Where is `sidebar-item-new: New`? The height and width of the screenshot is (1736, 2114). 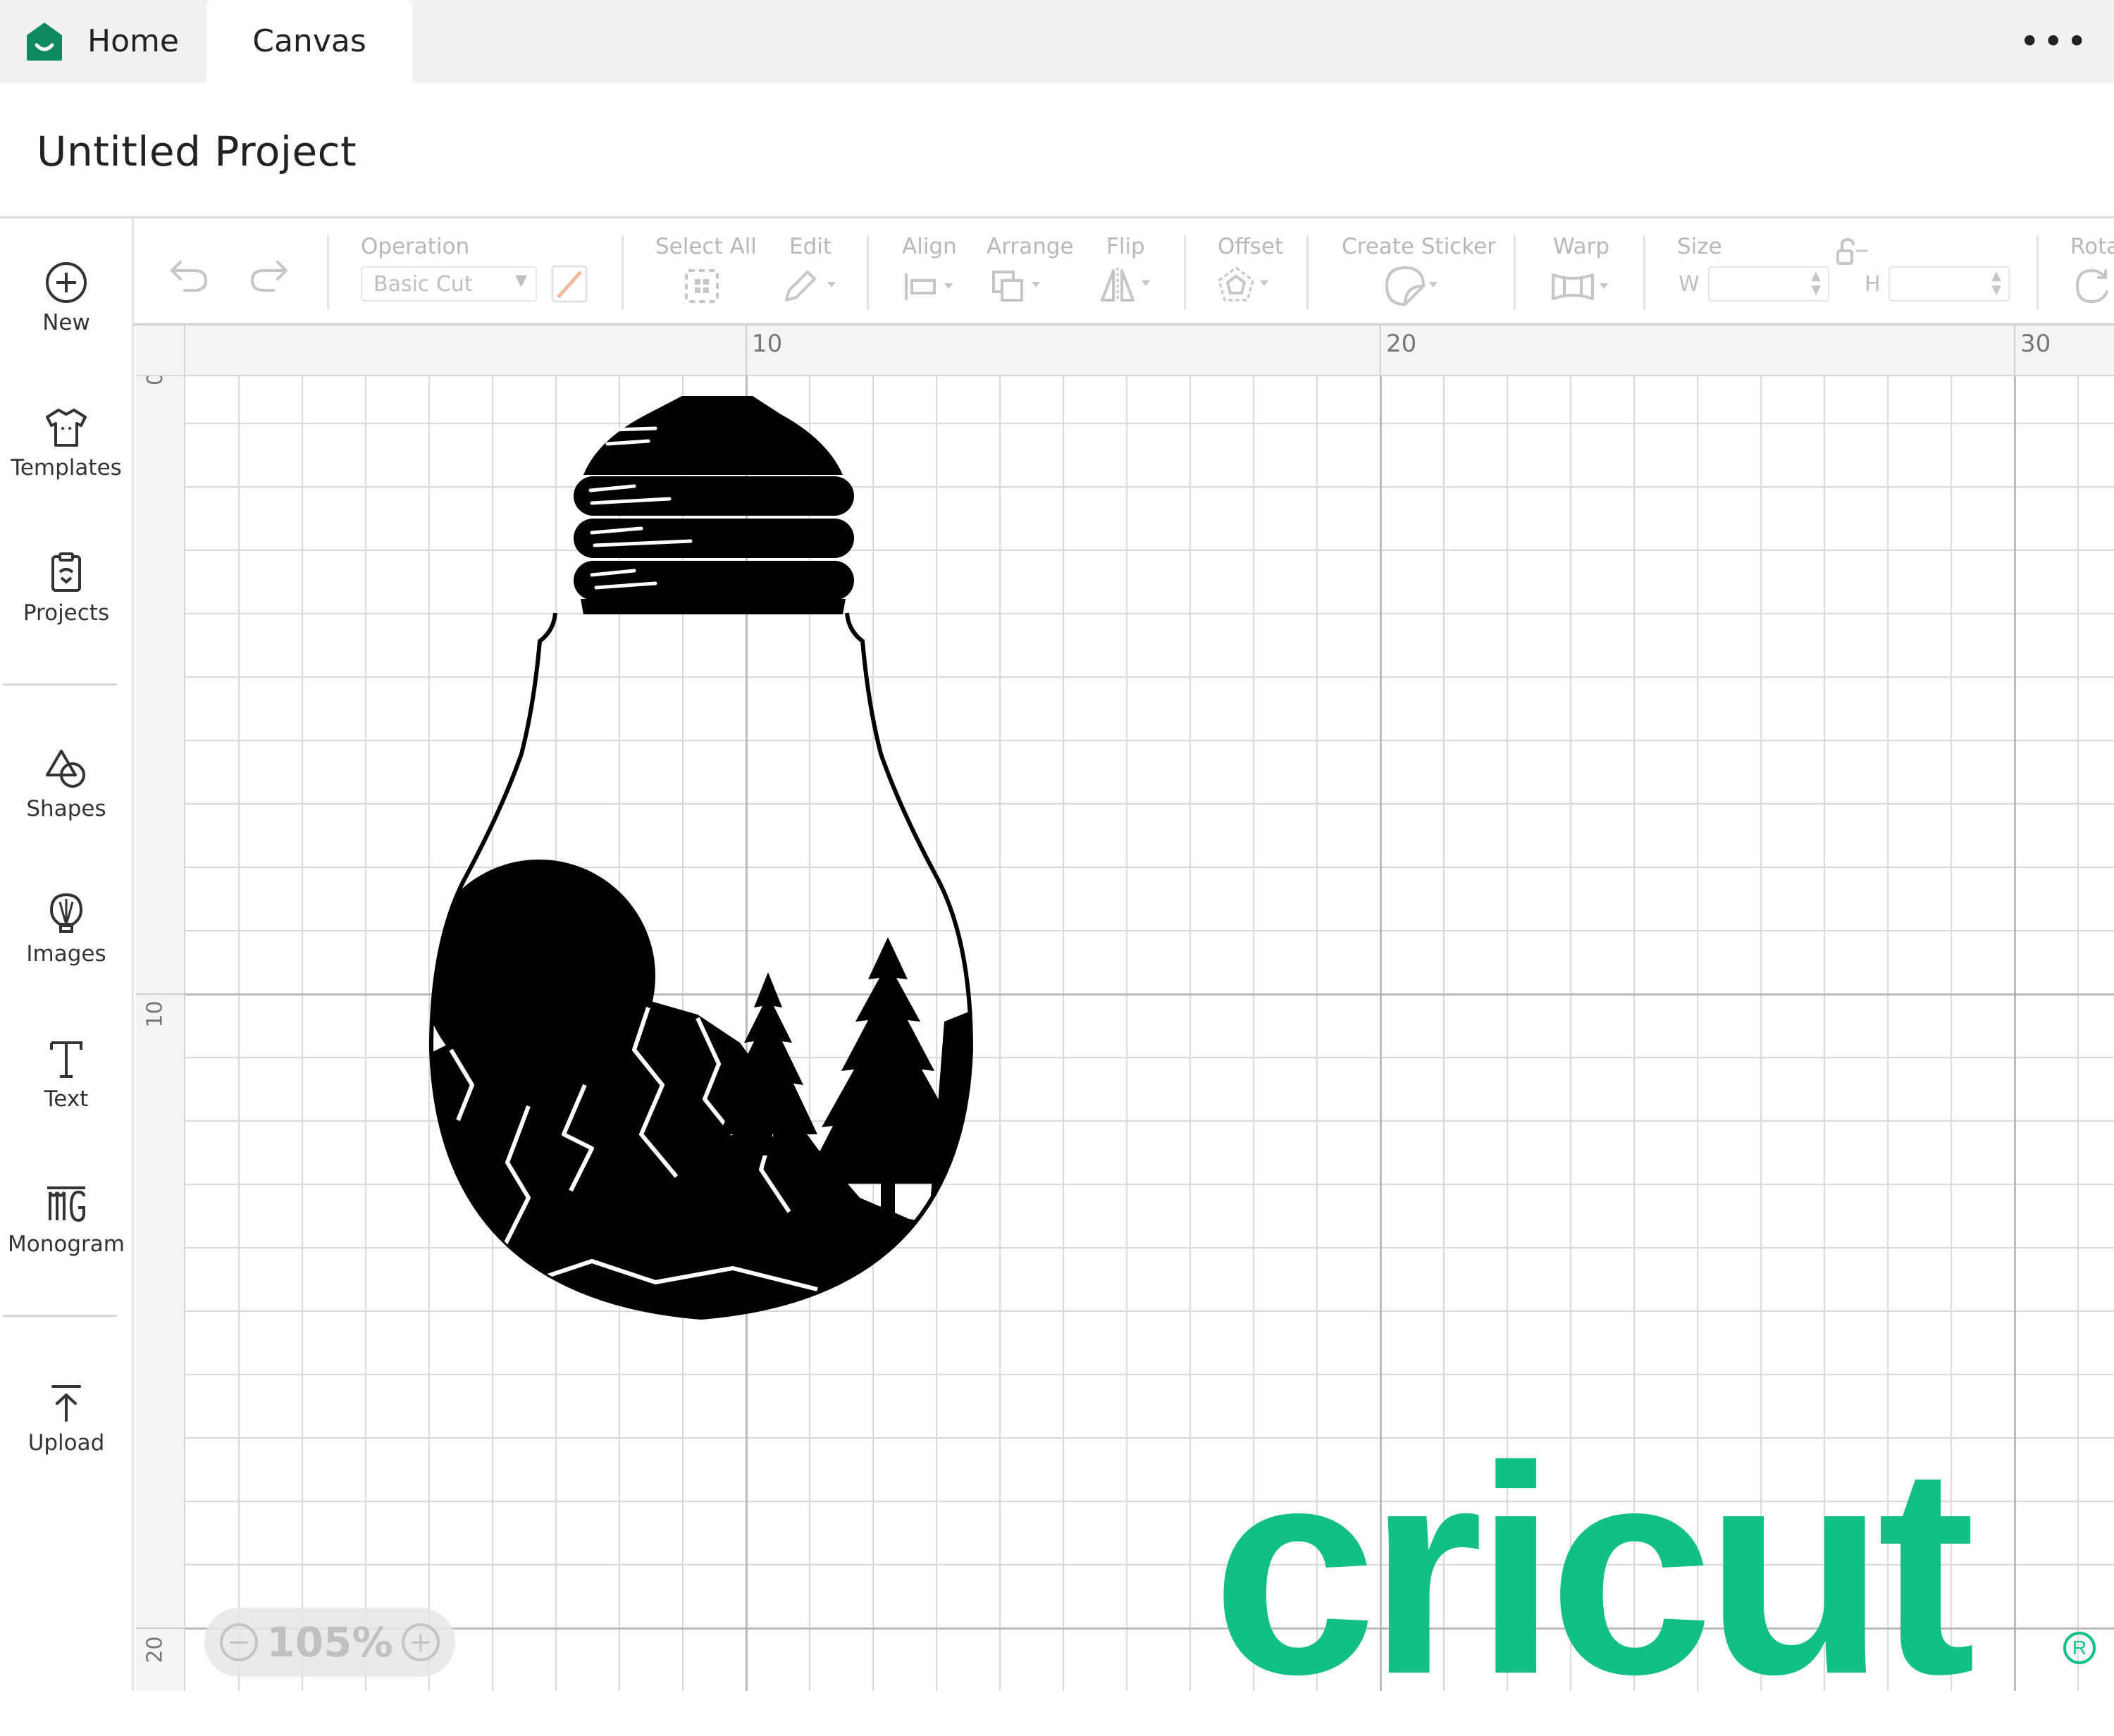 sidebar-item-new: New is located at coordinates (66, 298).